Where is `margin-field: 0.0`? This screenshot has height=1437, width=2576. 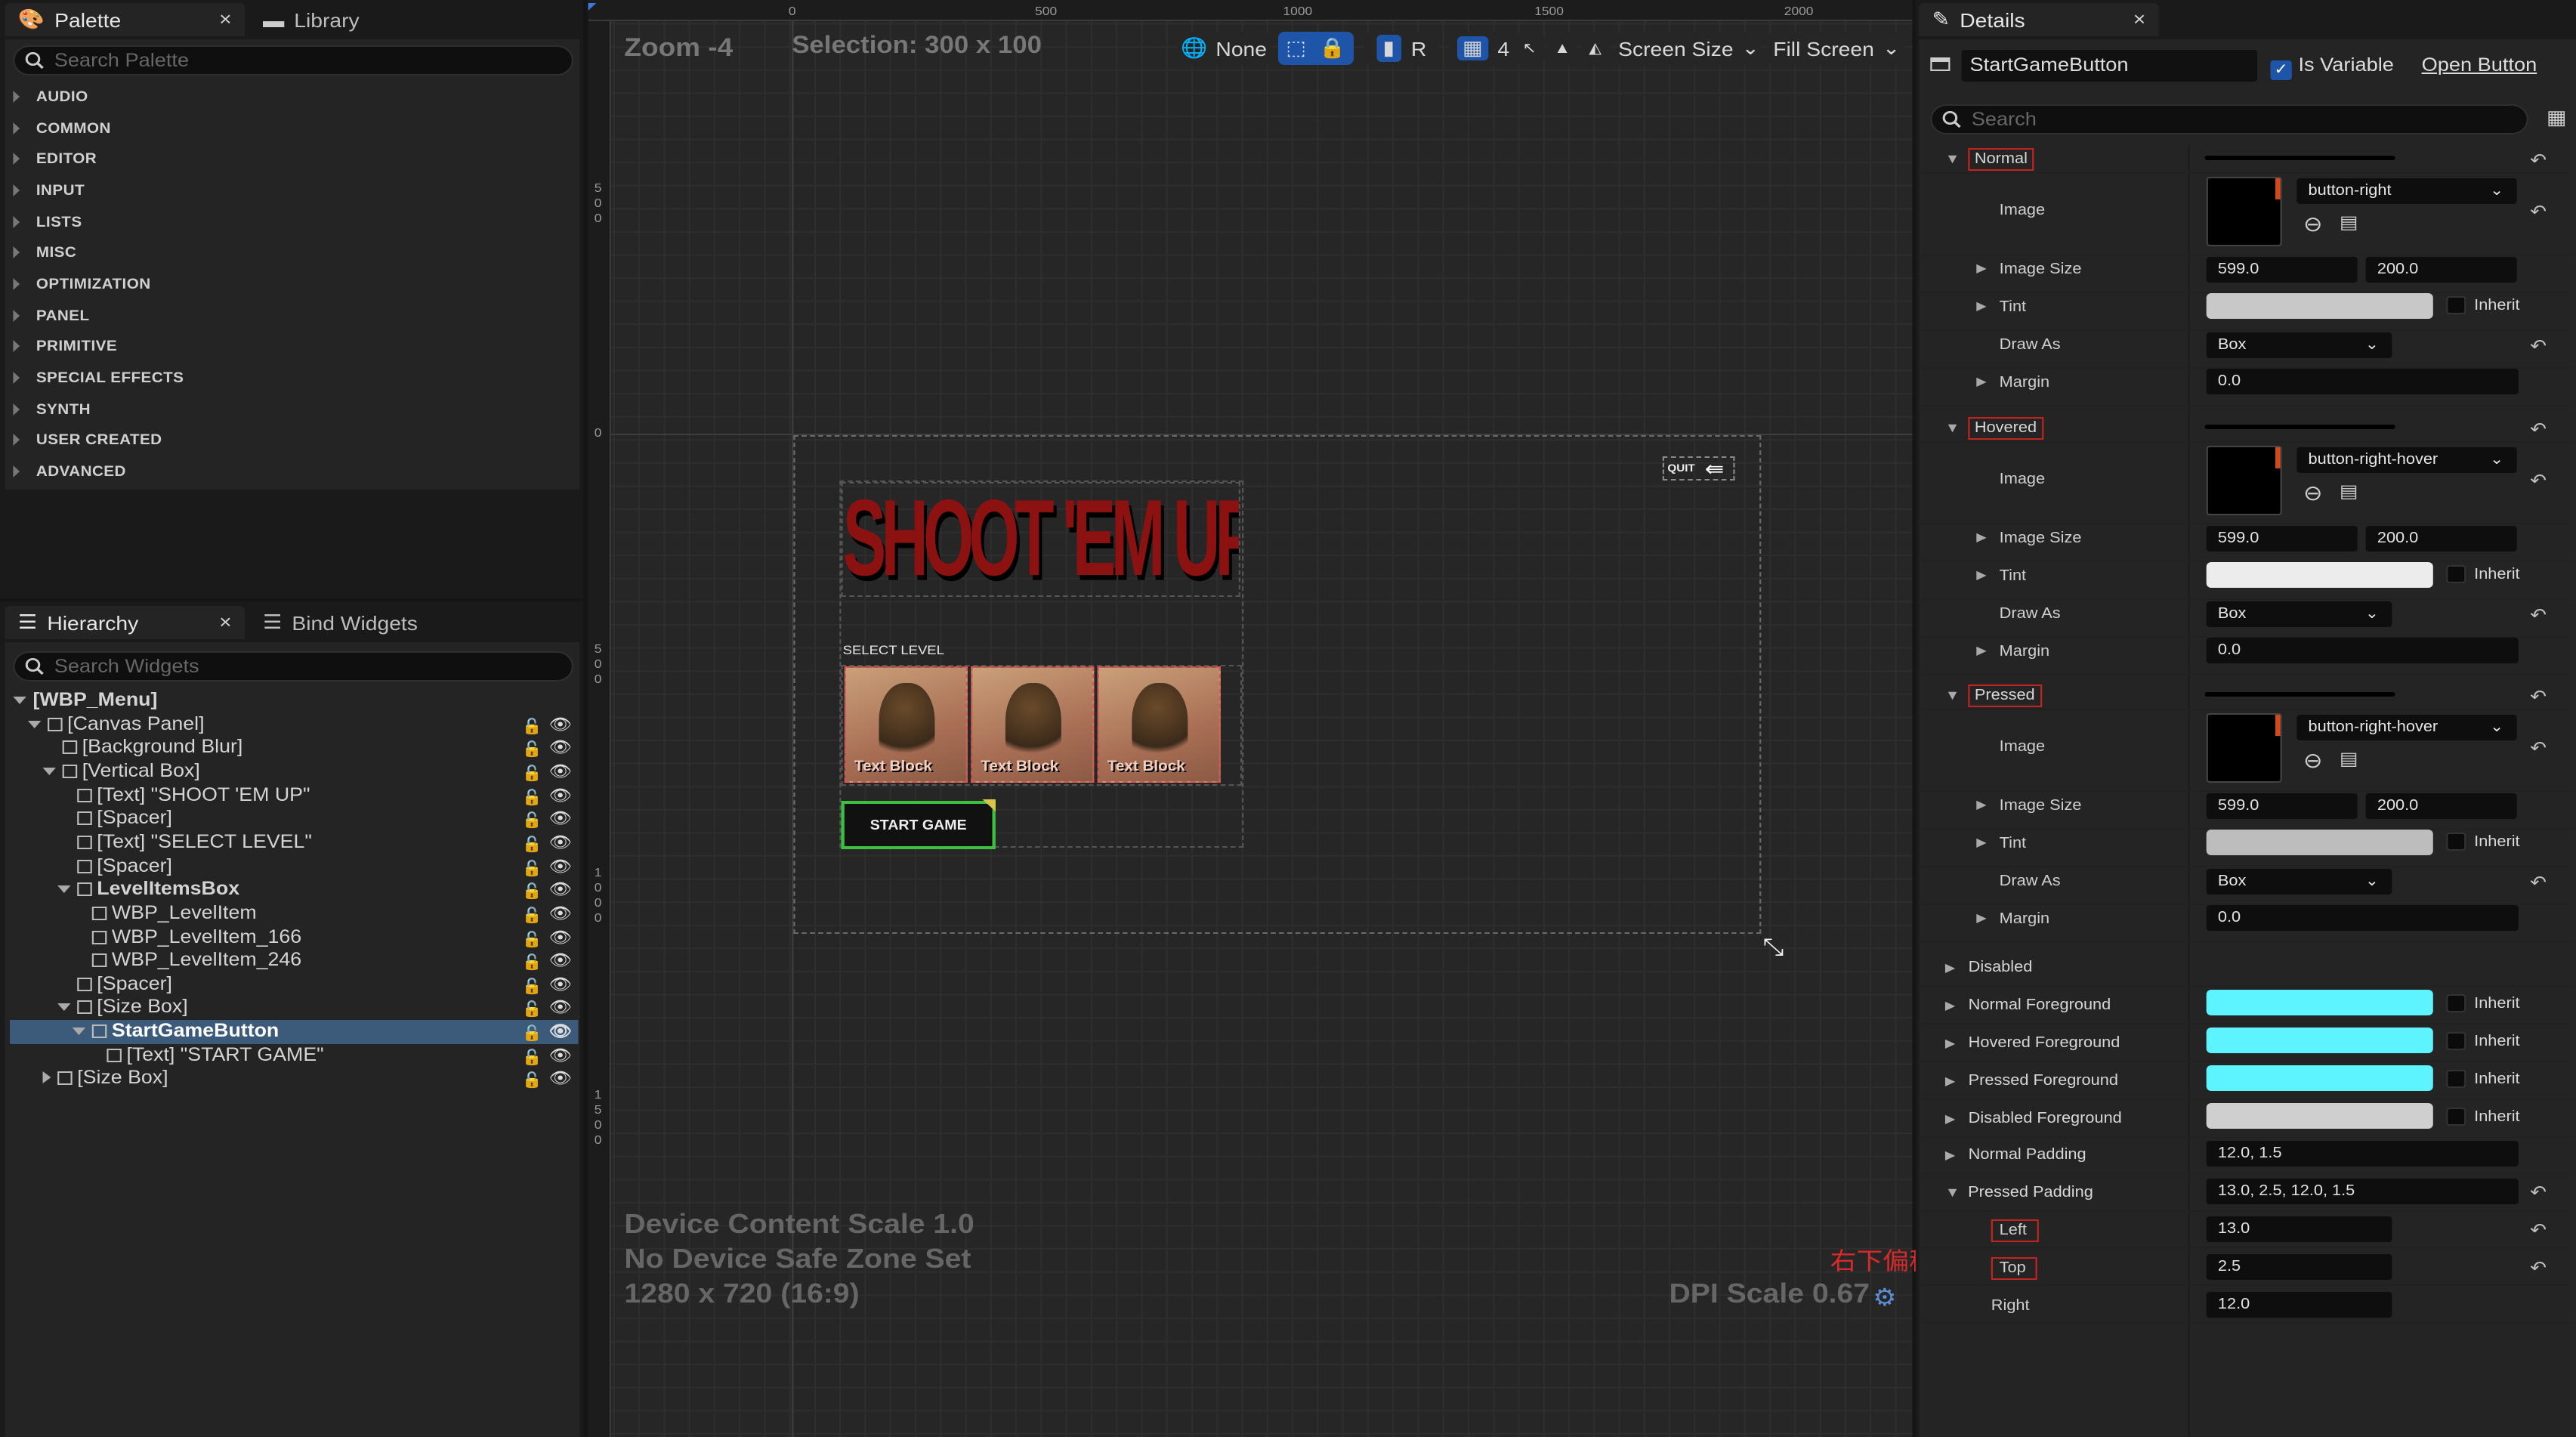
margin-field: 0.0 is located at coordinates (2362, 918).